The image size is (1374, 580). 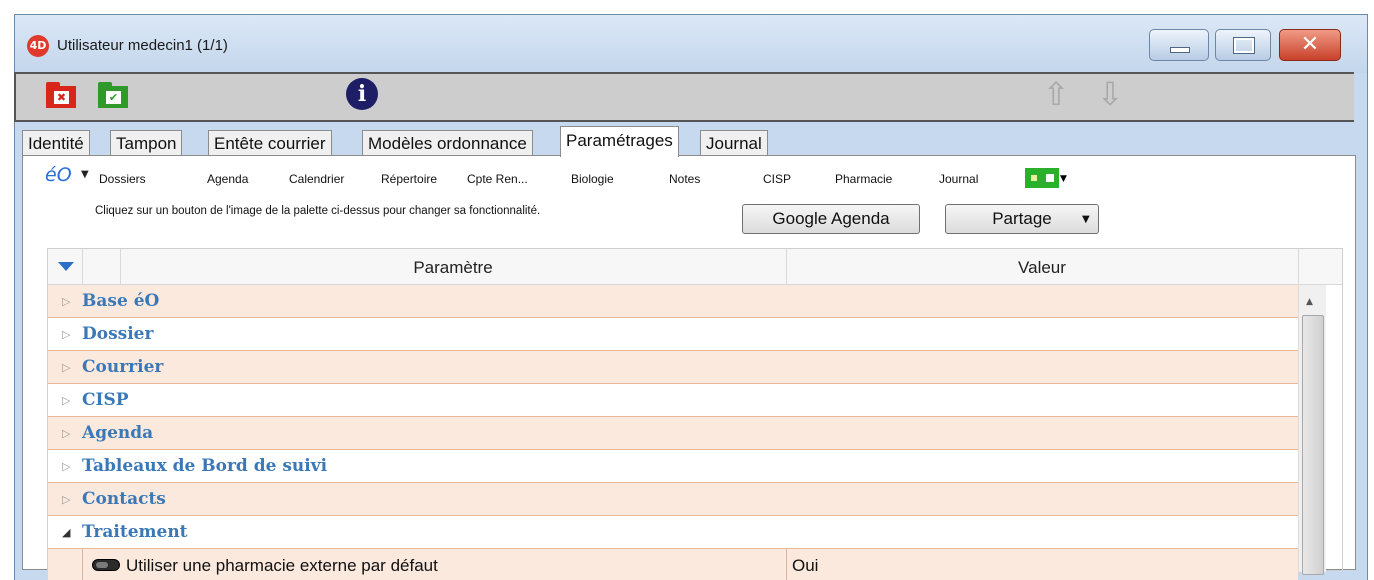 I want to click on palette-agenda: Agenda, so click(x=227, y=179).